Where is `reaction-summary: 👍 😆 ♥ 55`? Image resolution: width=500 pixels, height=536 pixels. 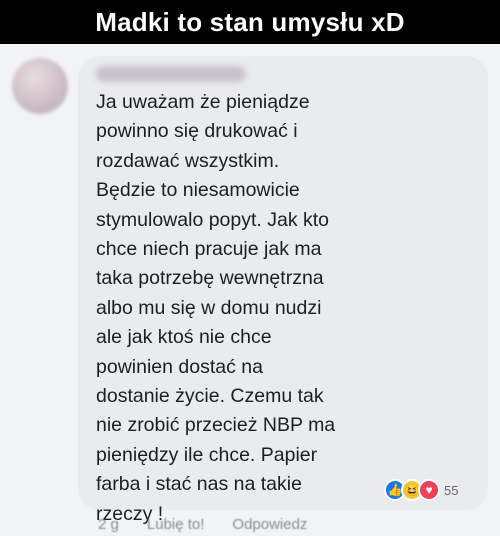
reaction-summary: 👍 😆 ♥ 55 is located at coordinates (421, 490).